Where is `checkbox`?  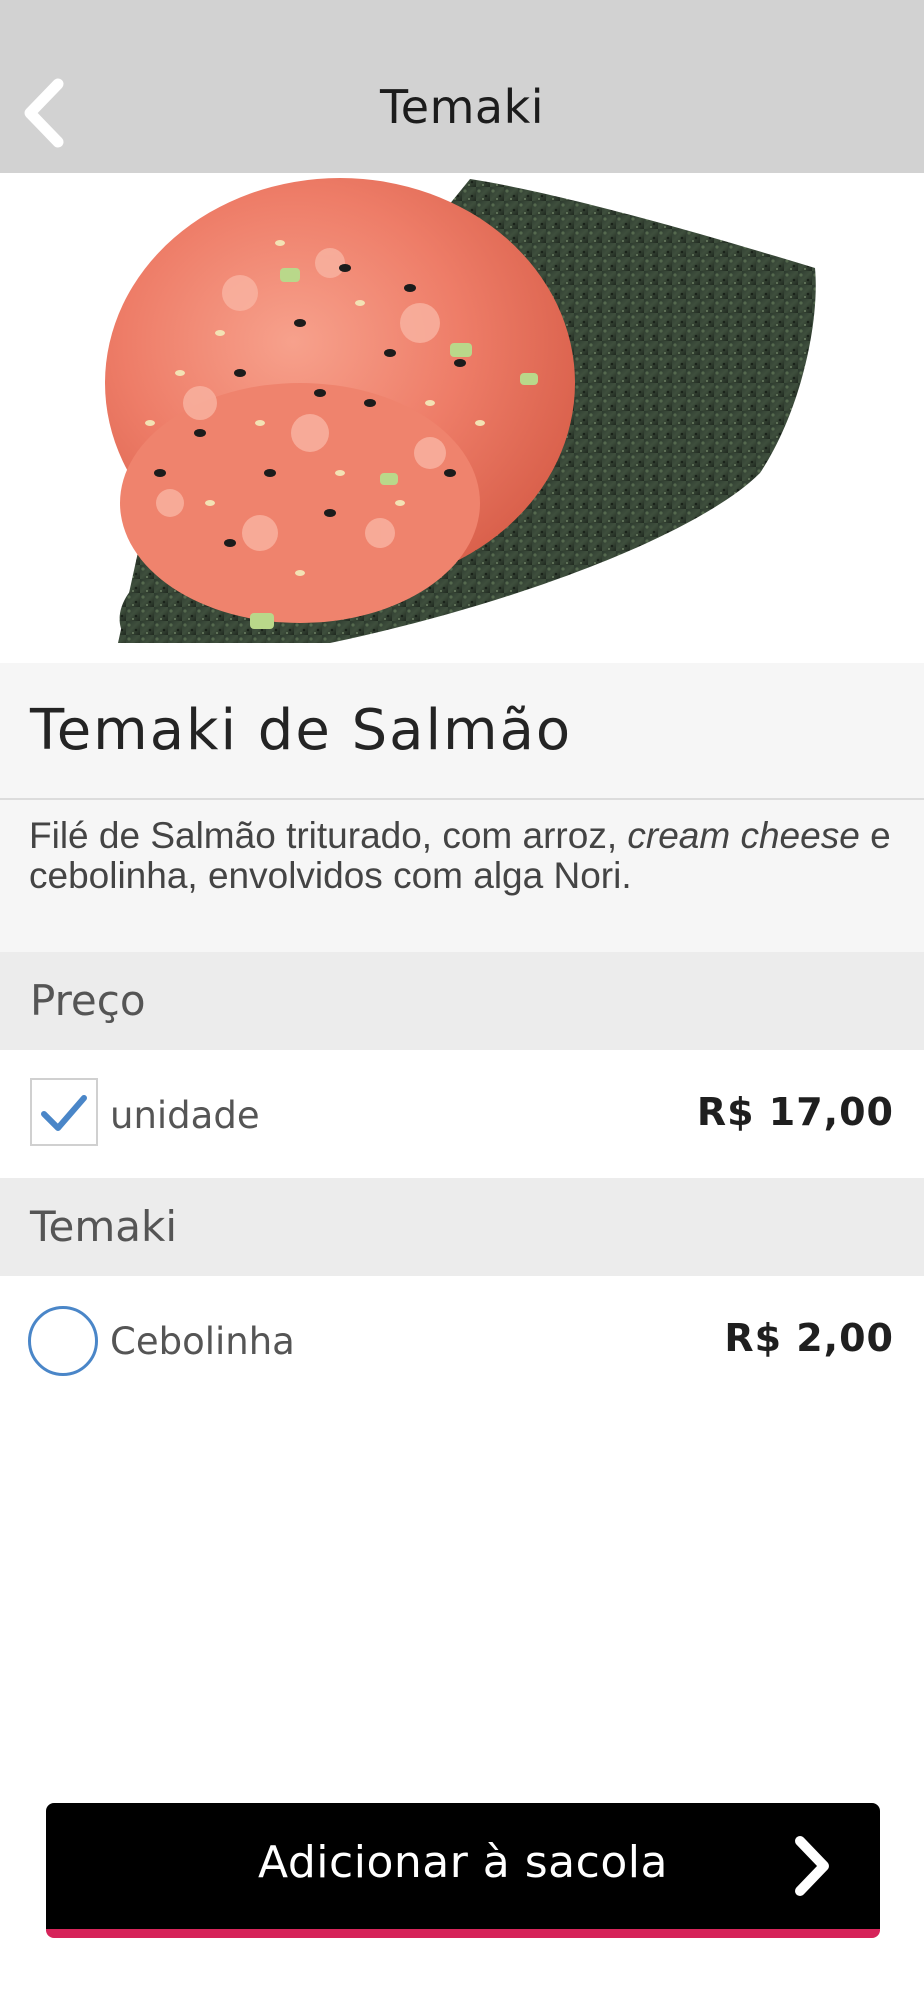
checkbox is located at coordinates (64, 1112).